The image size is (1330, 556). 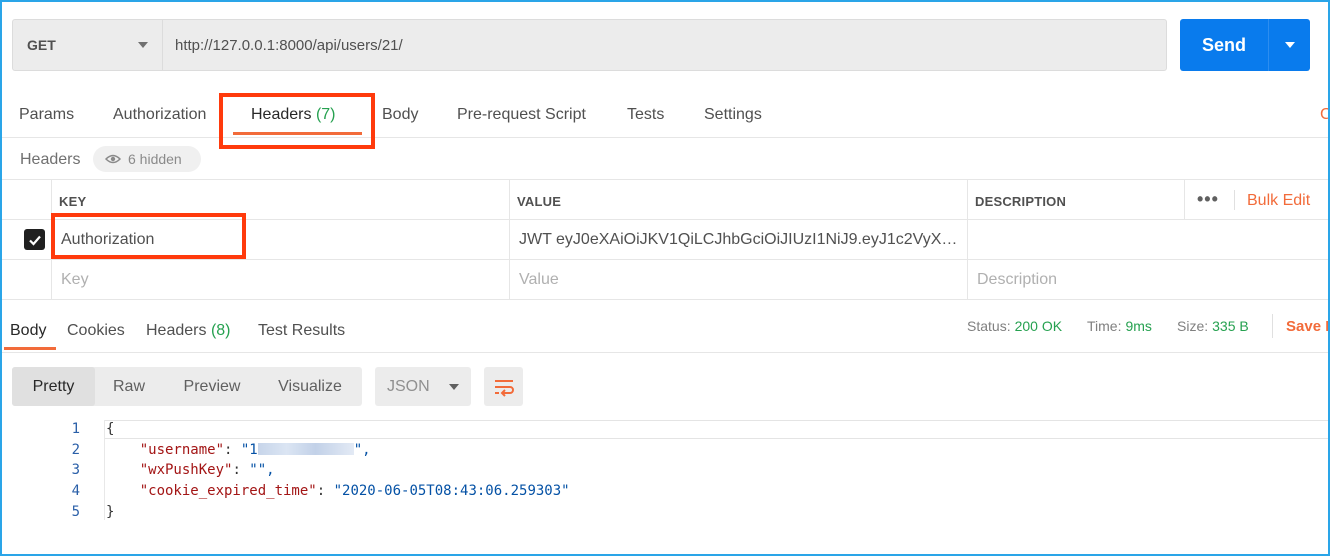 What do you see at coordinates (1278, 201) in the screenshot?
I see `bulk-edit-button: Bulk Edit` at bounding box center [1278, 201].